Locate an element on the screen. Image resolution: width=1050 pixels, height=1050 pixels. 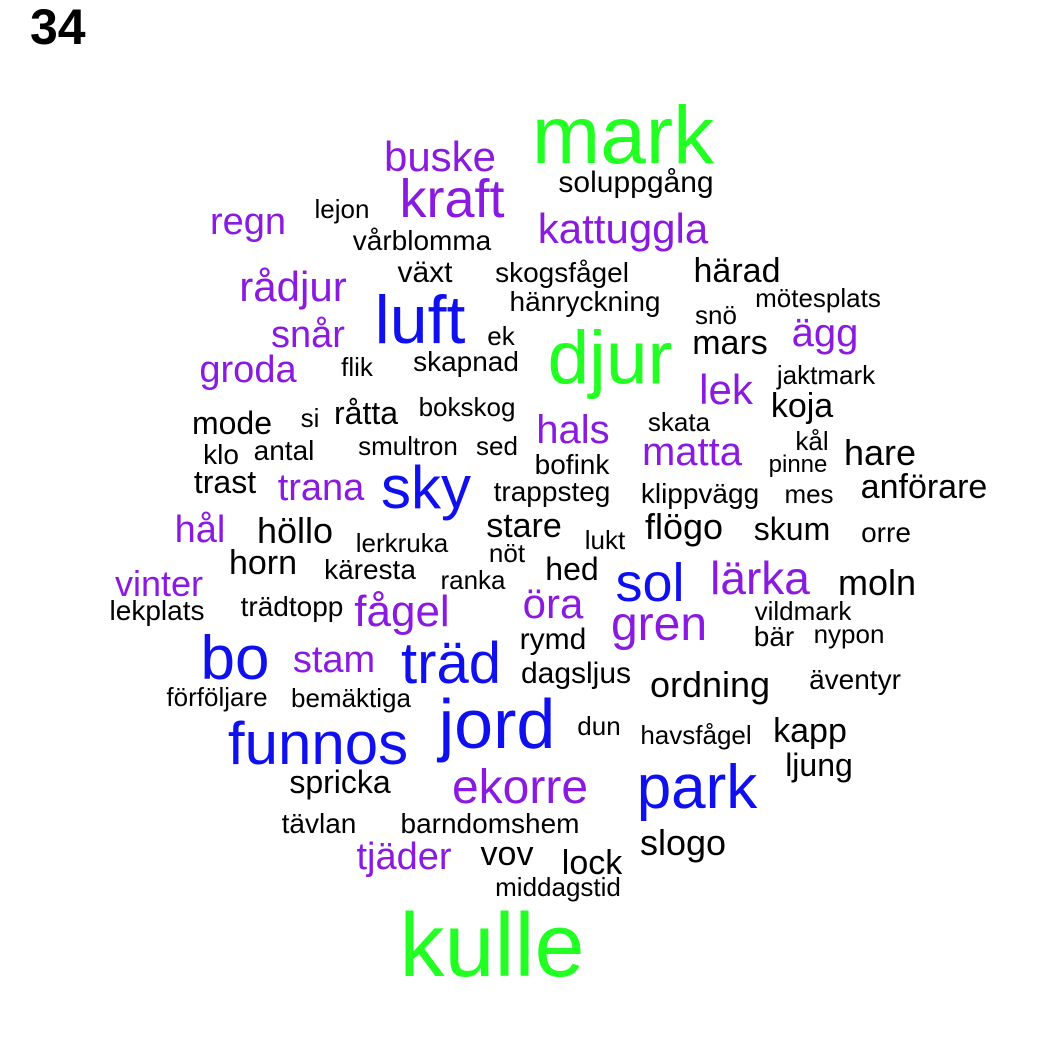
cloud-word: lärka is located at coordinates (760, 578).